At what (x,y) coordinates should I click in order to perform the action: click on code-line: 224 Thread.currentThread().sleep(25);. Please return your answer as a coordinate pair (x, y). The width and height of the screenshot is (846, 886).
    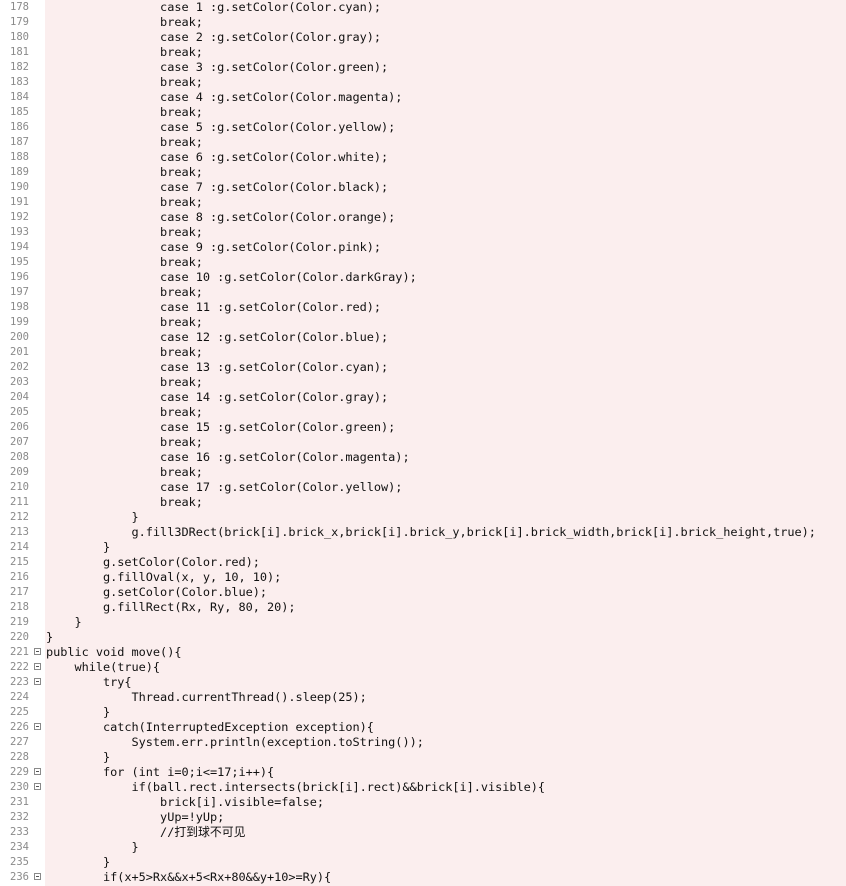
    Looking at the image, I should click on (423, 697).